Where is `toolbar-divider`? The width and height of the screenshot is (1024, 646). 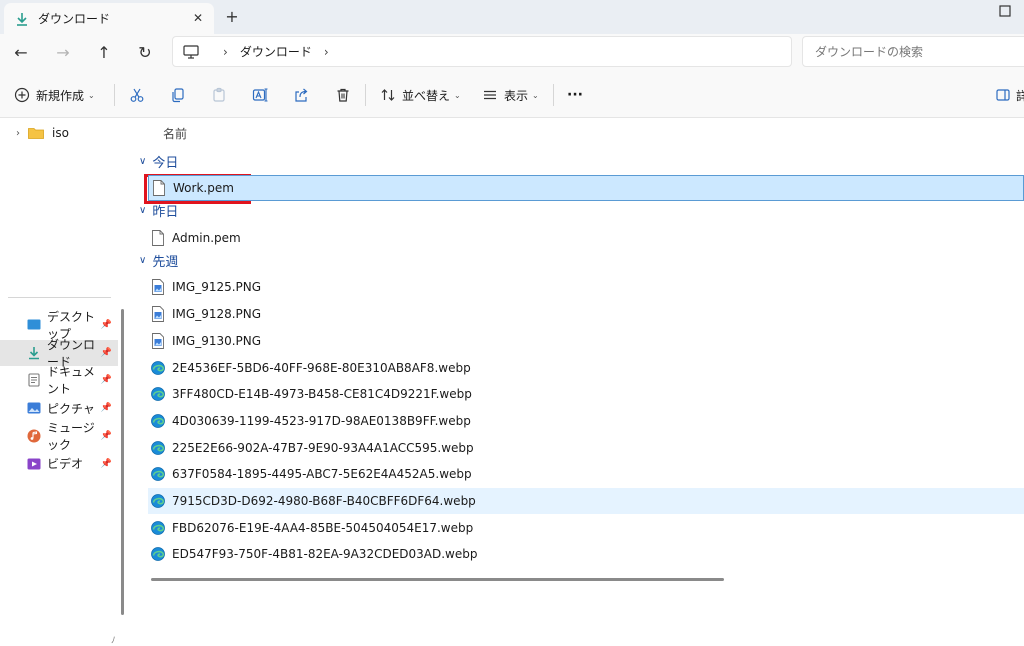
toolbar-divider is located at coordinates (365, 95).